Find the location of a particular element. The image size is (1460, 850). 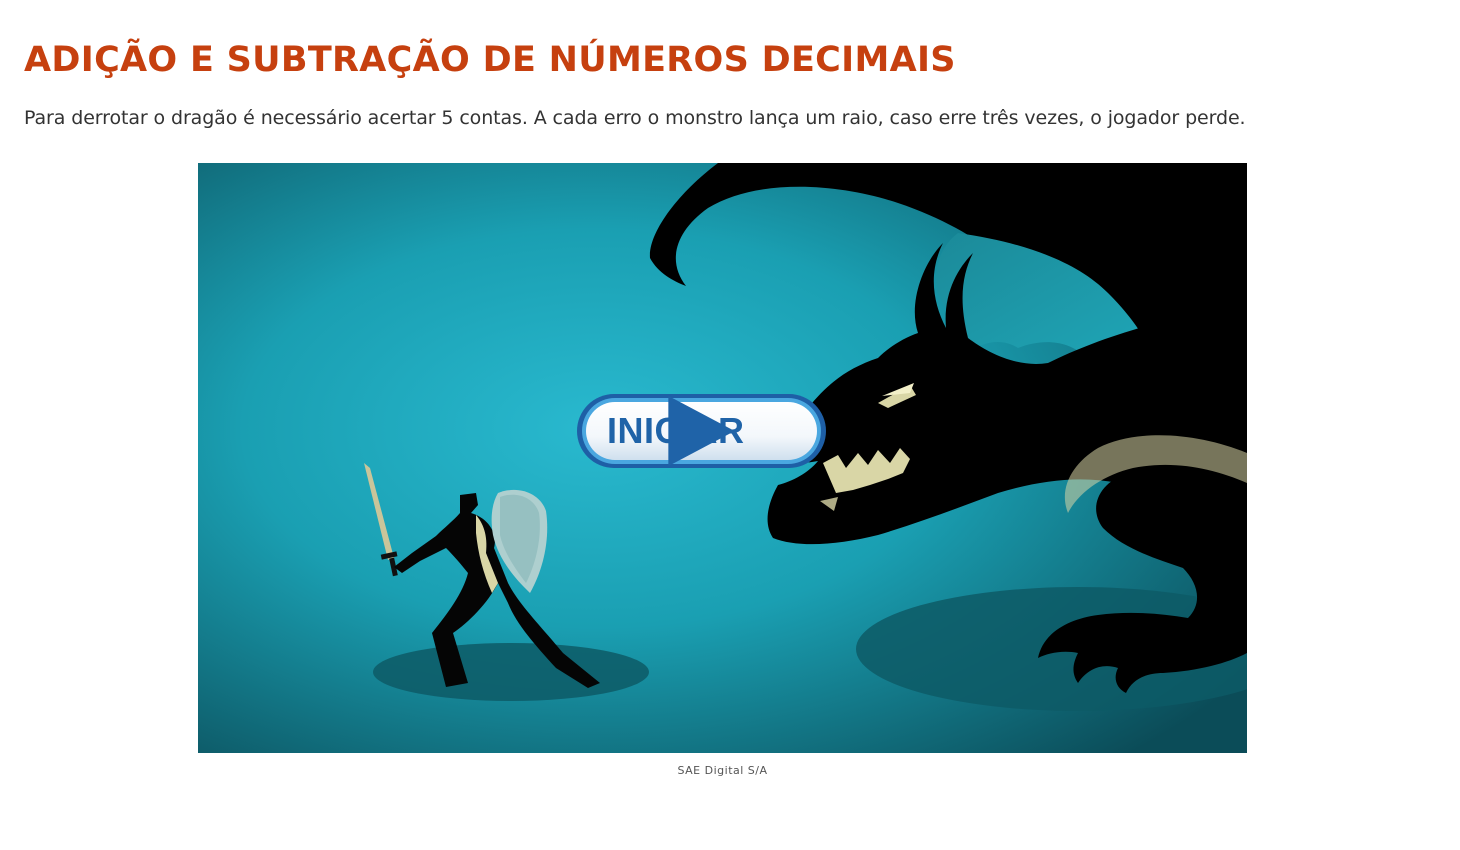

play-icon is located at coordinates (701, 431).